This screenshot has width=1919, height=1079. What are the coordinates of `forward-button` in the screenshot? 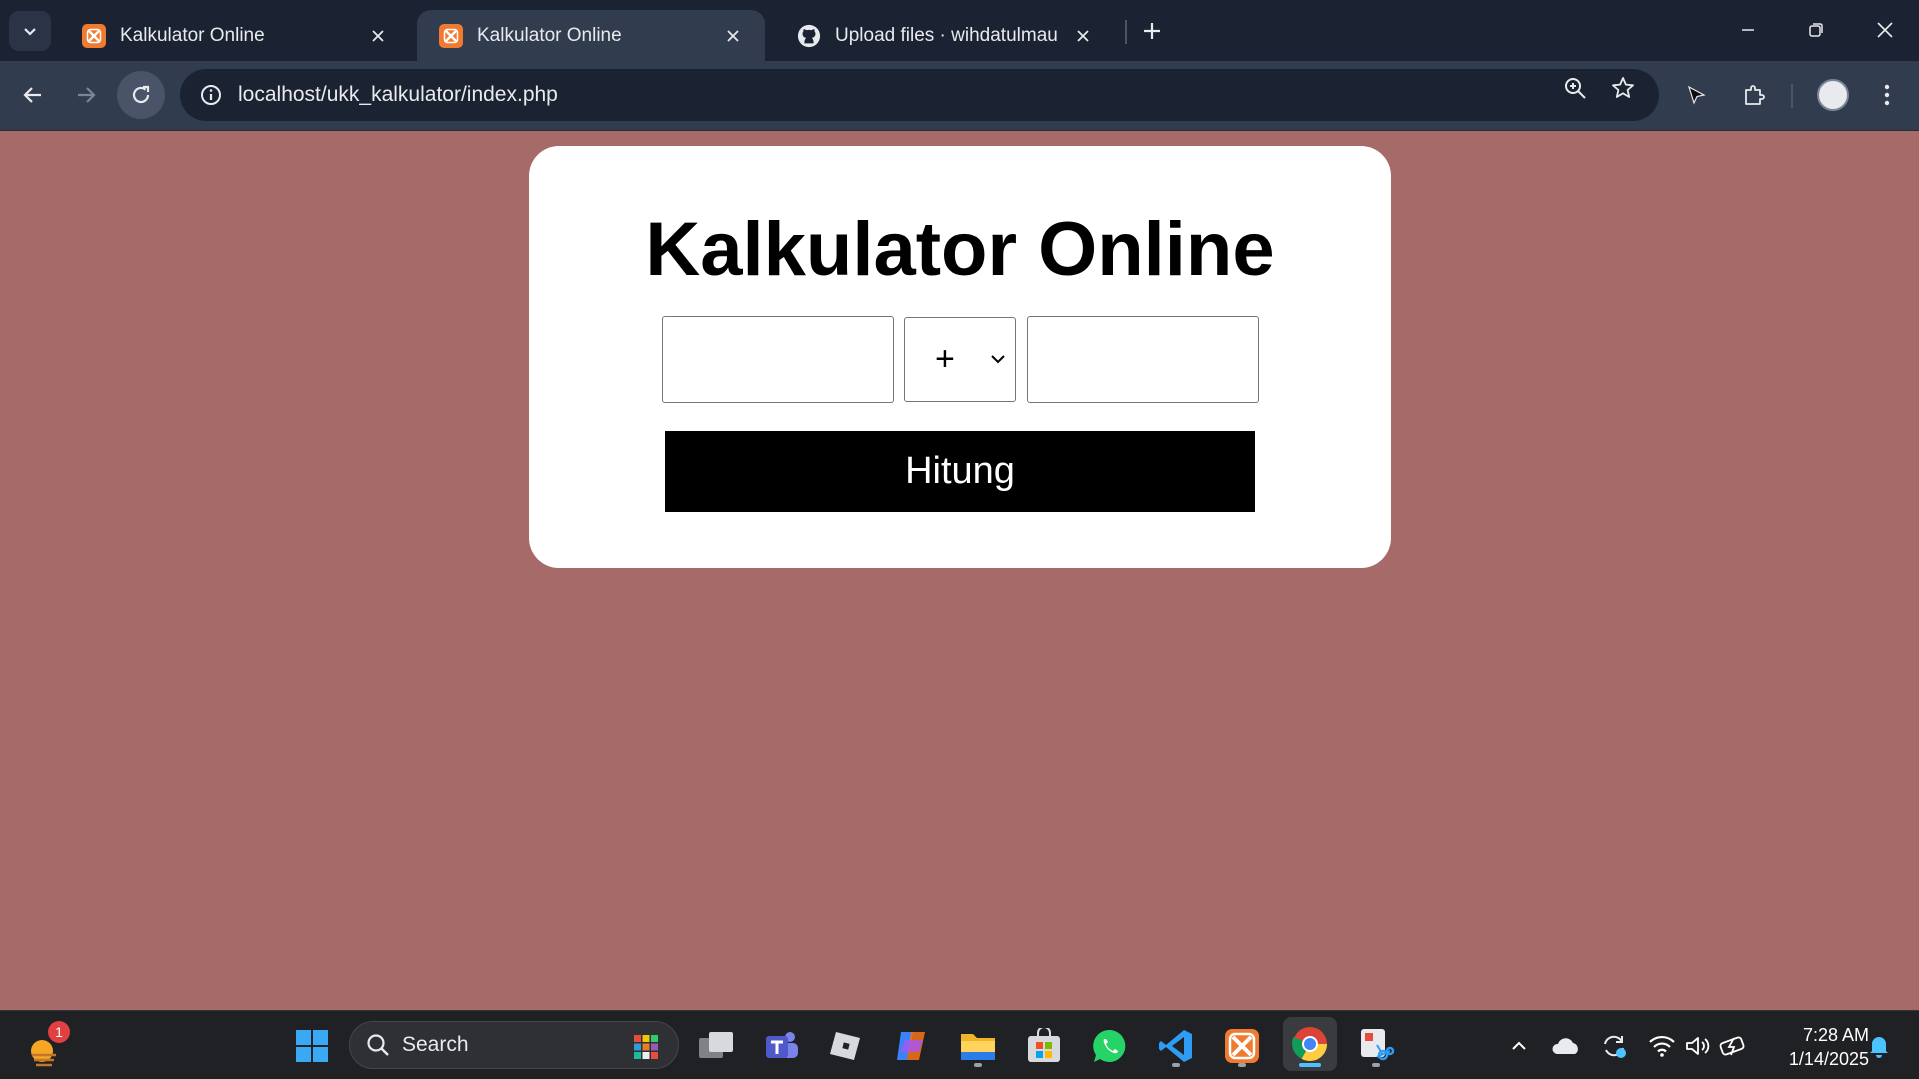 It's located at (86, 95).